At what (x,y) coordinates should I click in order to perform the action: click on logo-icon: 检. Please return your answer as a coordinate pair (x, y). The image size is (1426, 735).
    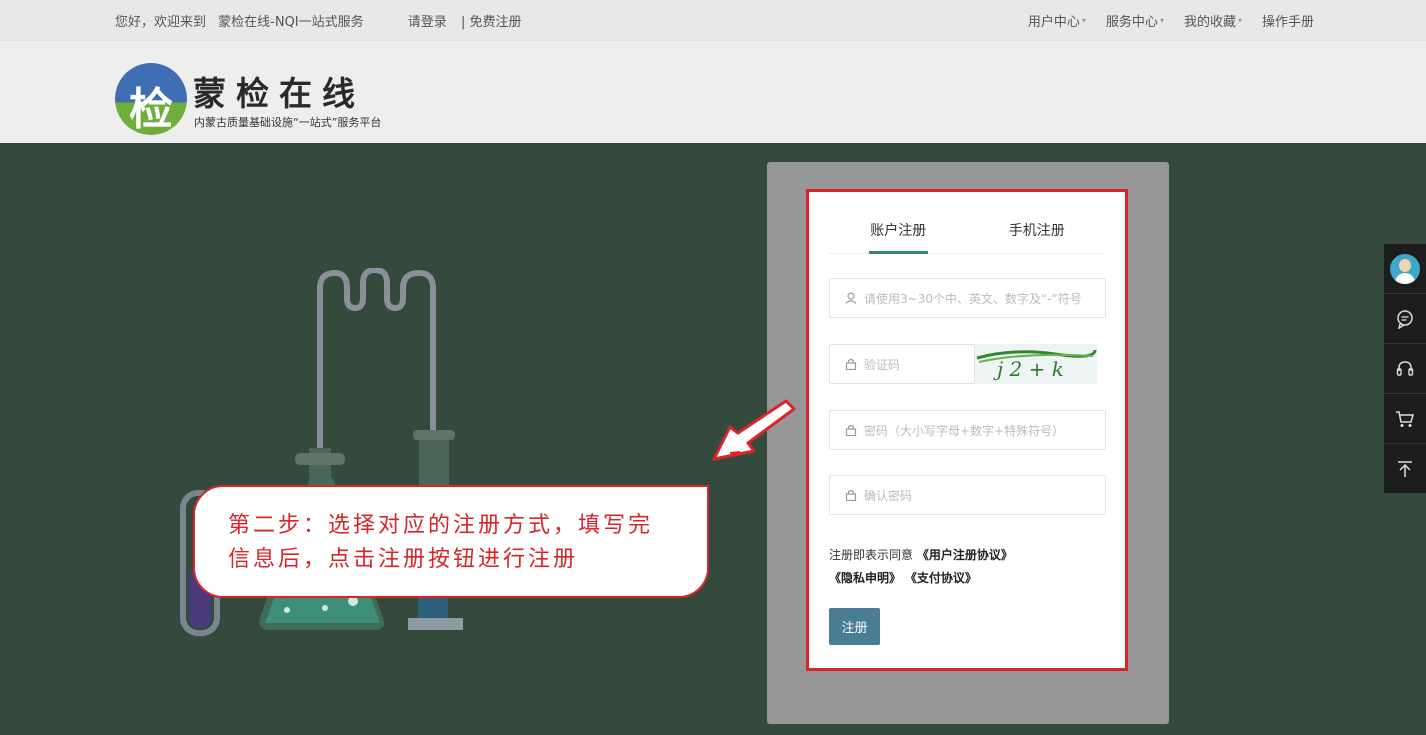
    Looking at the image, I should click on (151, 99).